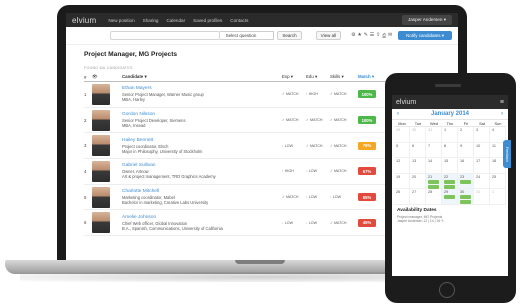  What do you see at coordinates (466, 150) in the screenshot?
I see `calendar-day: 9` at bounding box center [466, 150].